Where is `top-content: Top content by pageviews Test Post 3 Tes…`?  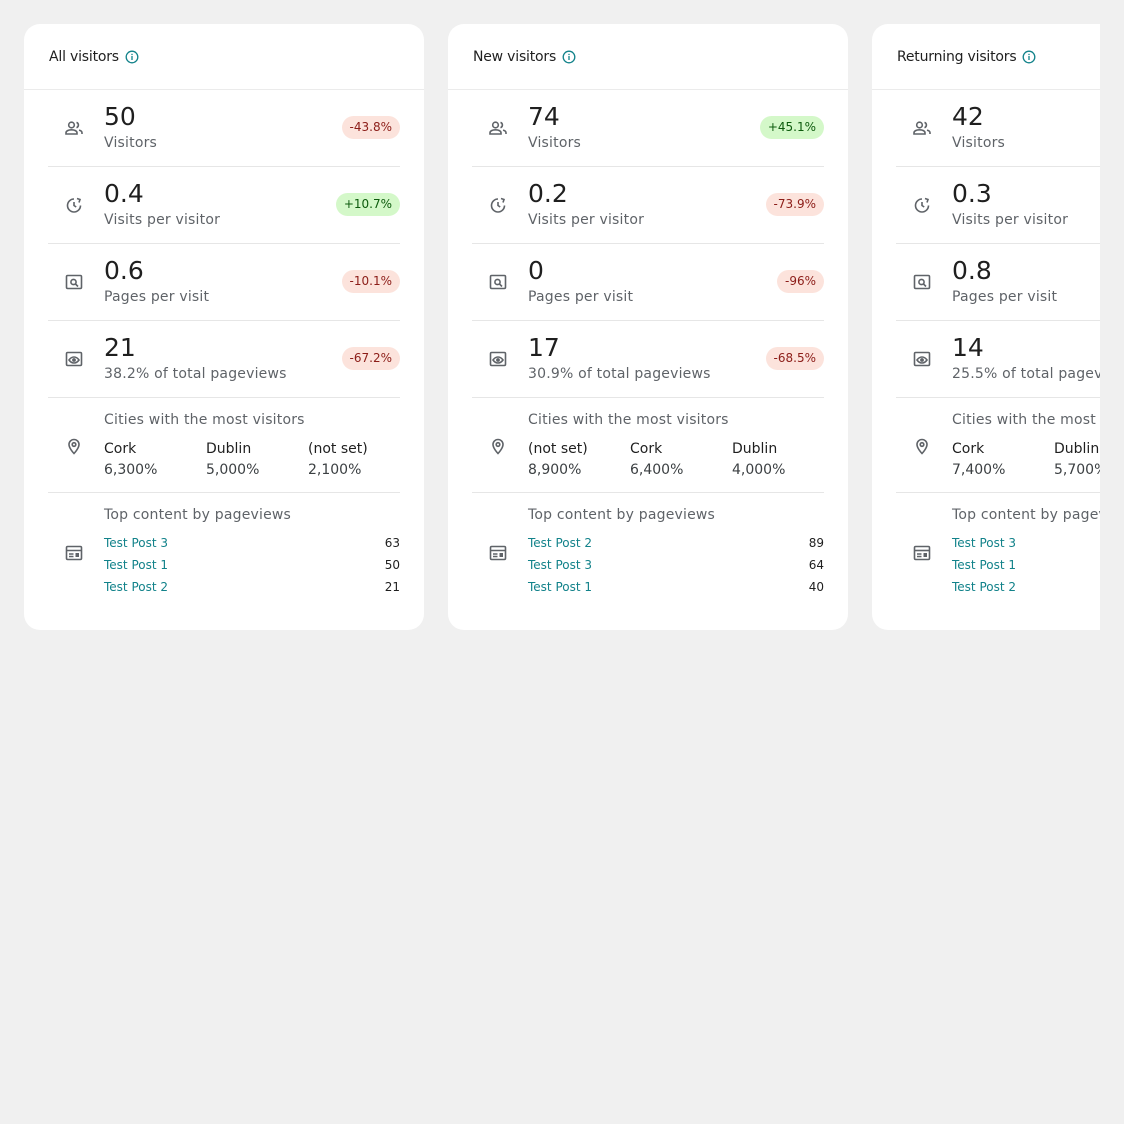 top-content: Top content by pageviews Test Post 3 Tes… is located at coordinates (998, 553).